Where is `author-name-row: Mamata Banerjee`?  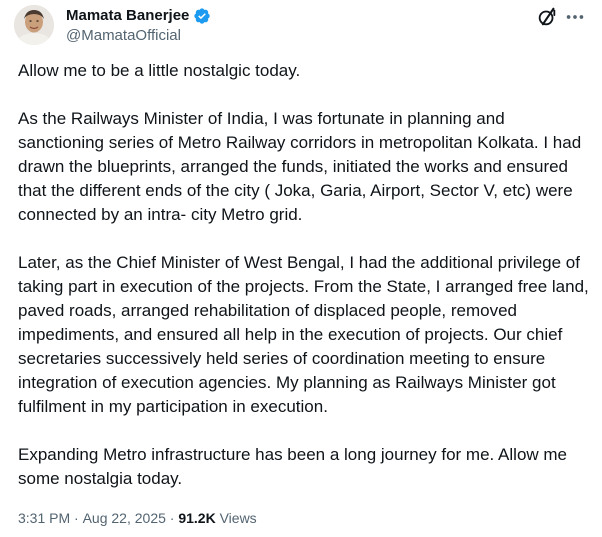
author-name-row: Mamata Banerjee is located at coordinates (138, 16).